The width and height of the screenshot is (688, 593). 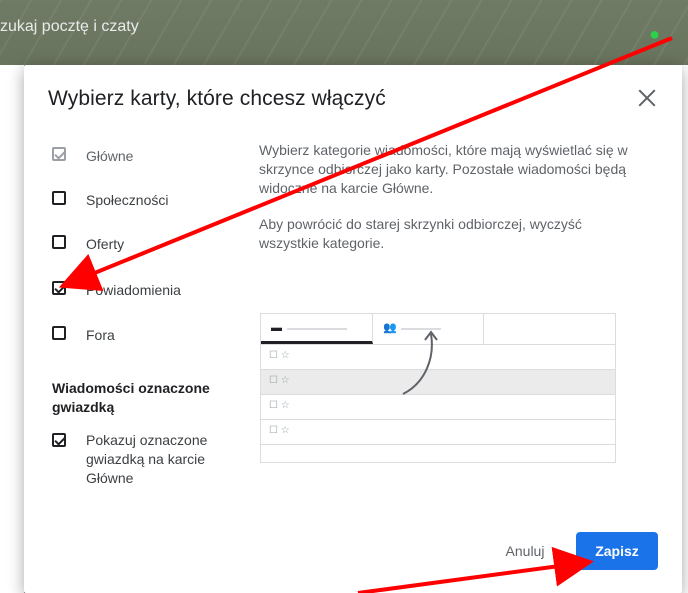 I want to click on option-label: Fora, so click(x=100, y=335).